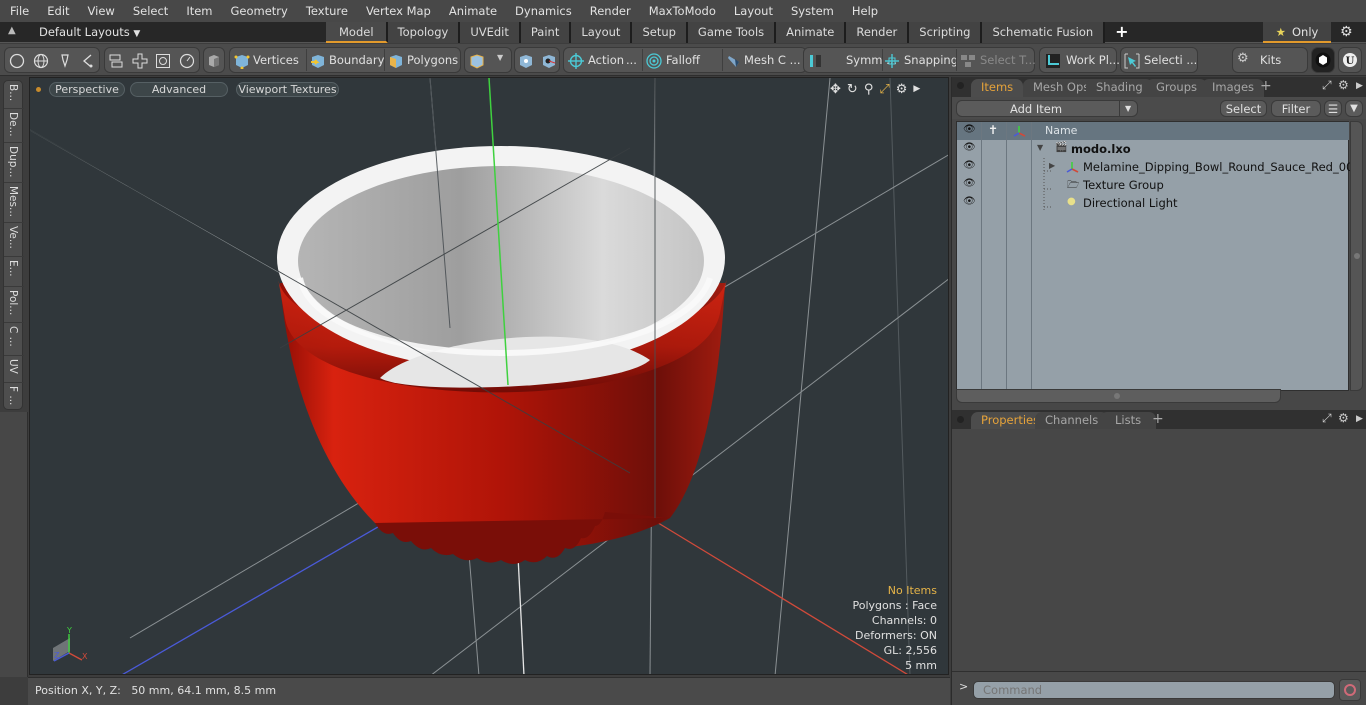  I want to click on default-layouts-dropdown: Default Layouts ▼, so click(89, 33).